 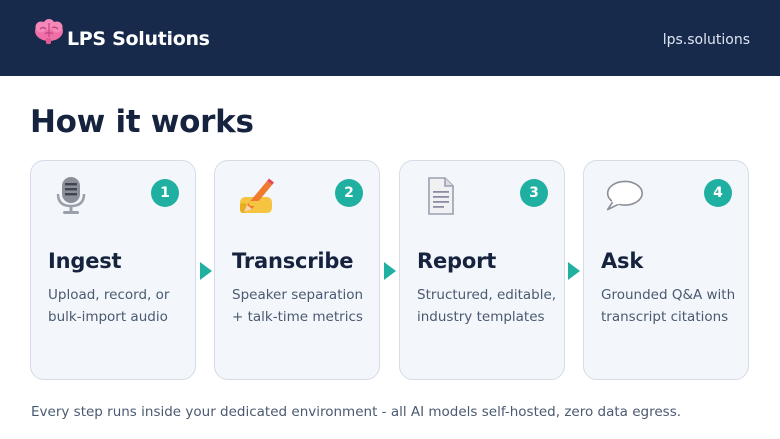 I want to click on writing-hand-icon, so click(x=257, y=195).